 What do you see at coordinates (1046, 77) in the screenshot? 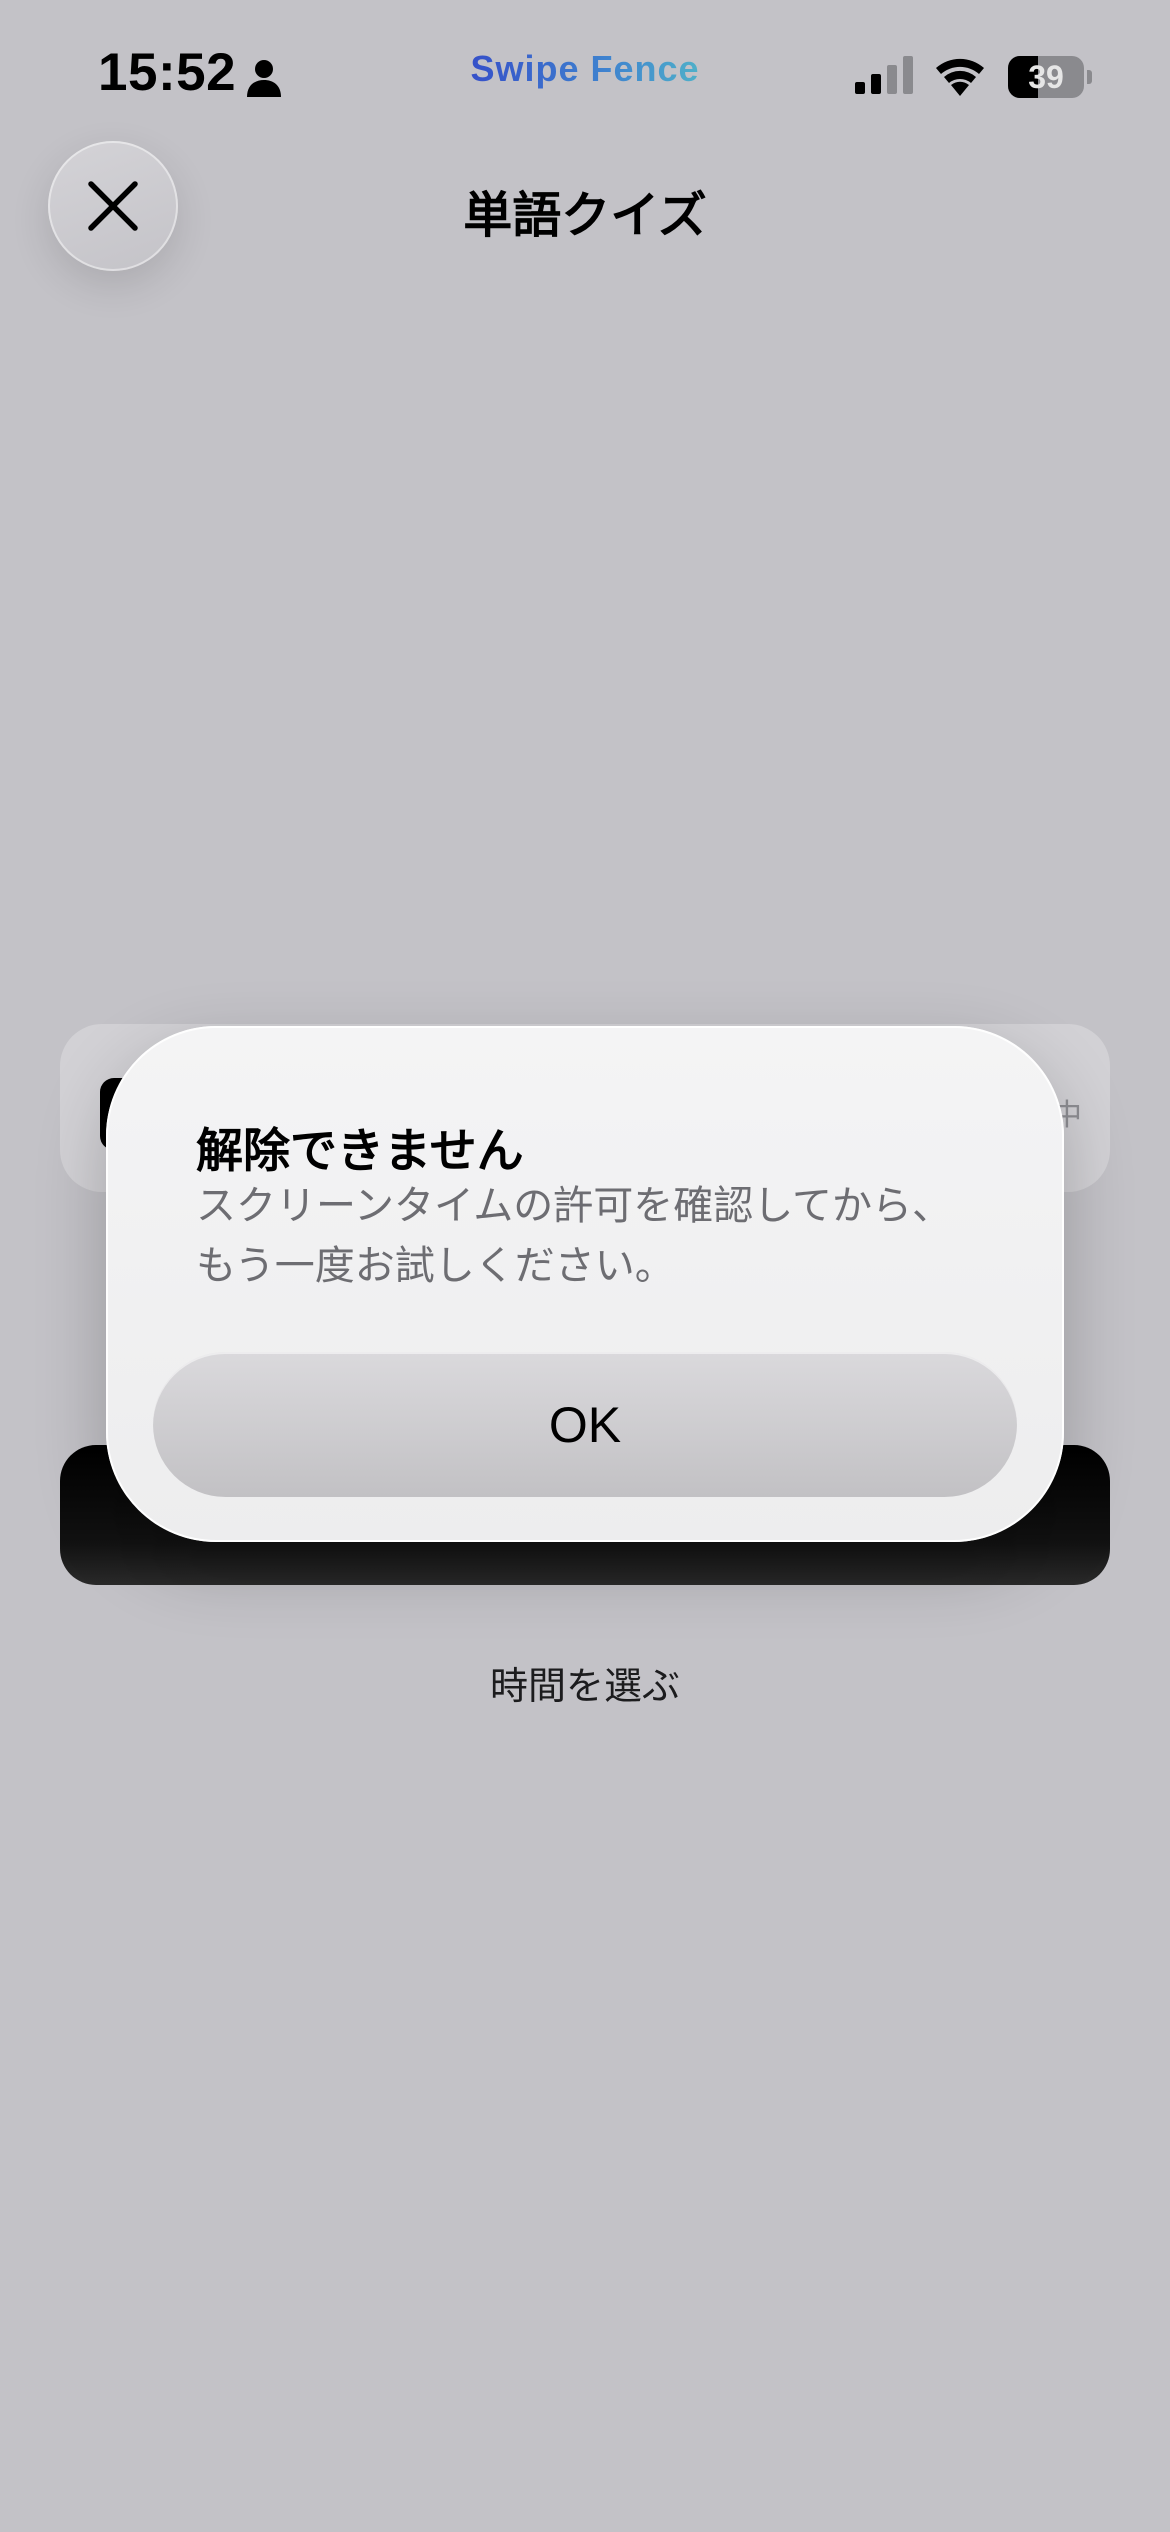
I see `battery-level: 39` at bounding box center [1046, 77].